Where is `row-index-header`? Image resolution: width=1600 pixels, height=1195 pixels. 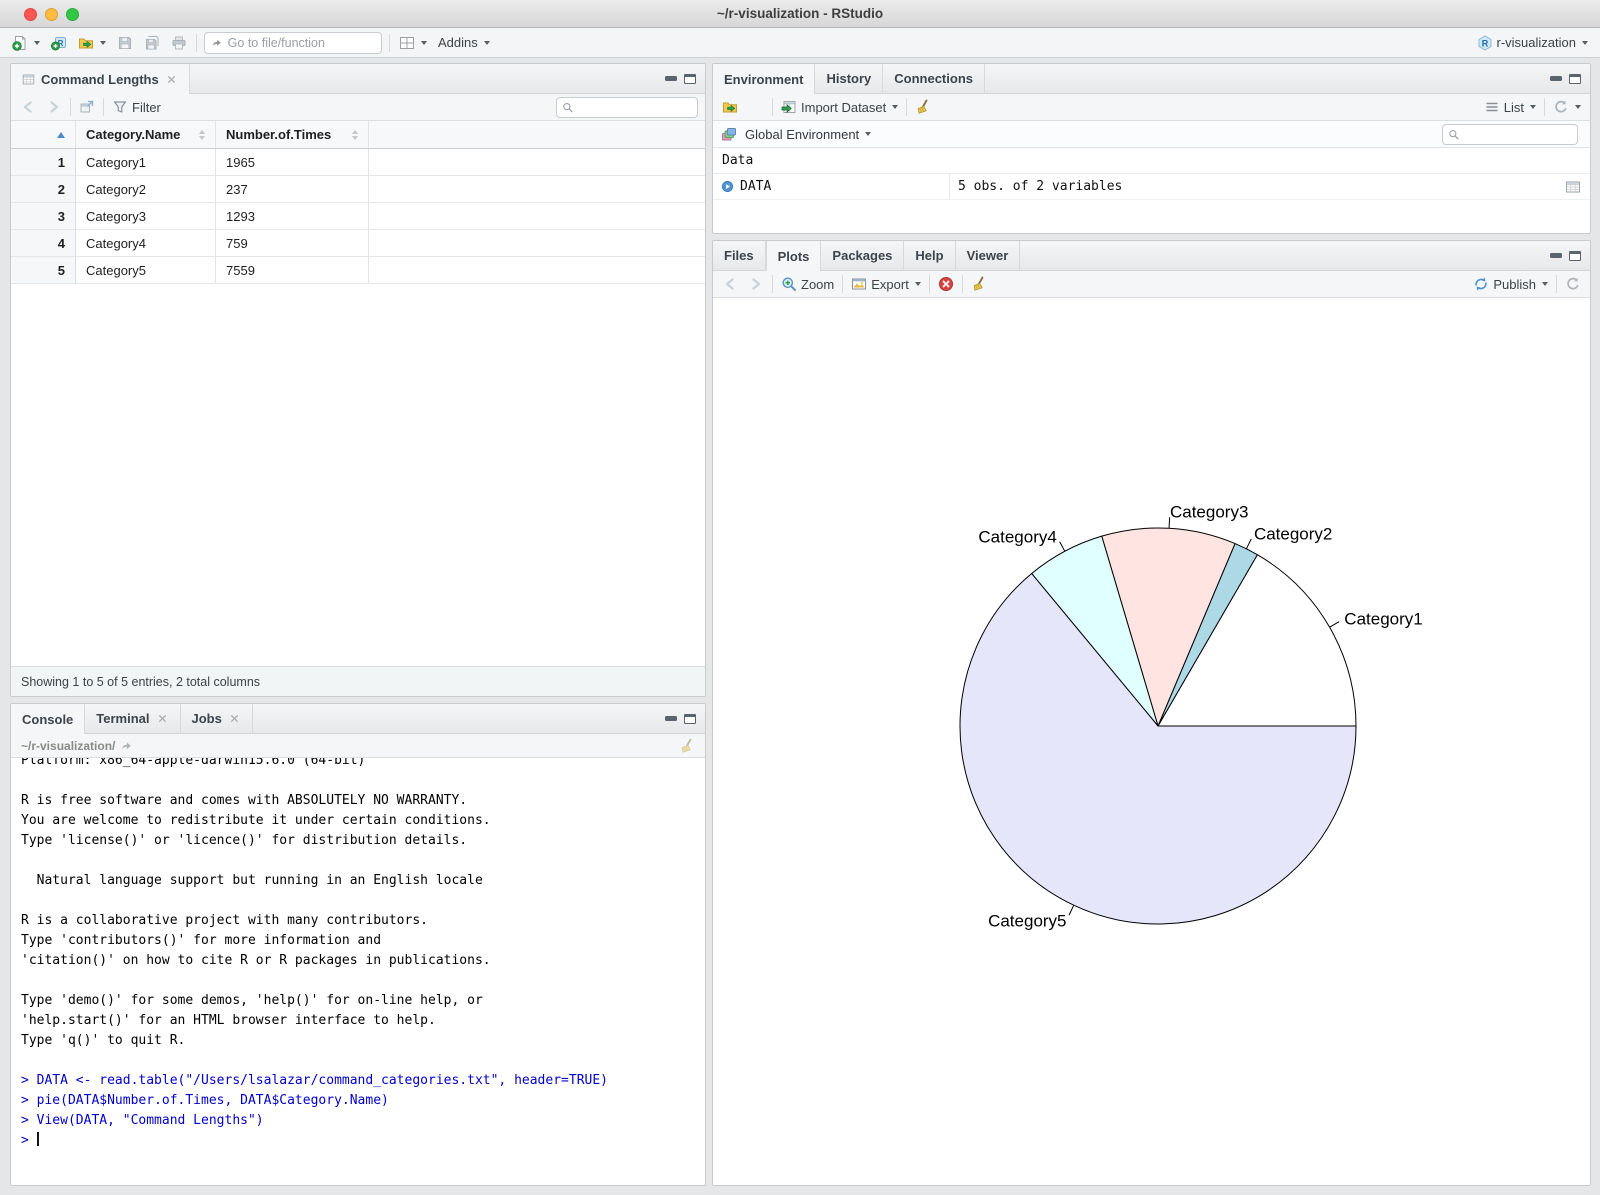 row-index-header is located at coordinates (43, 134).